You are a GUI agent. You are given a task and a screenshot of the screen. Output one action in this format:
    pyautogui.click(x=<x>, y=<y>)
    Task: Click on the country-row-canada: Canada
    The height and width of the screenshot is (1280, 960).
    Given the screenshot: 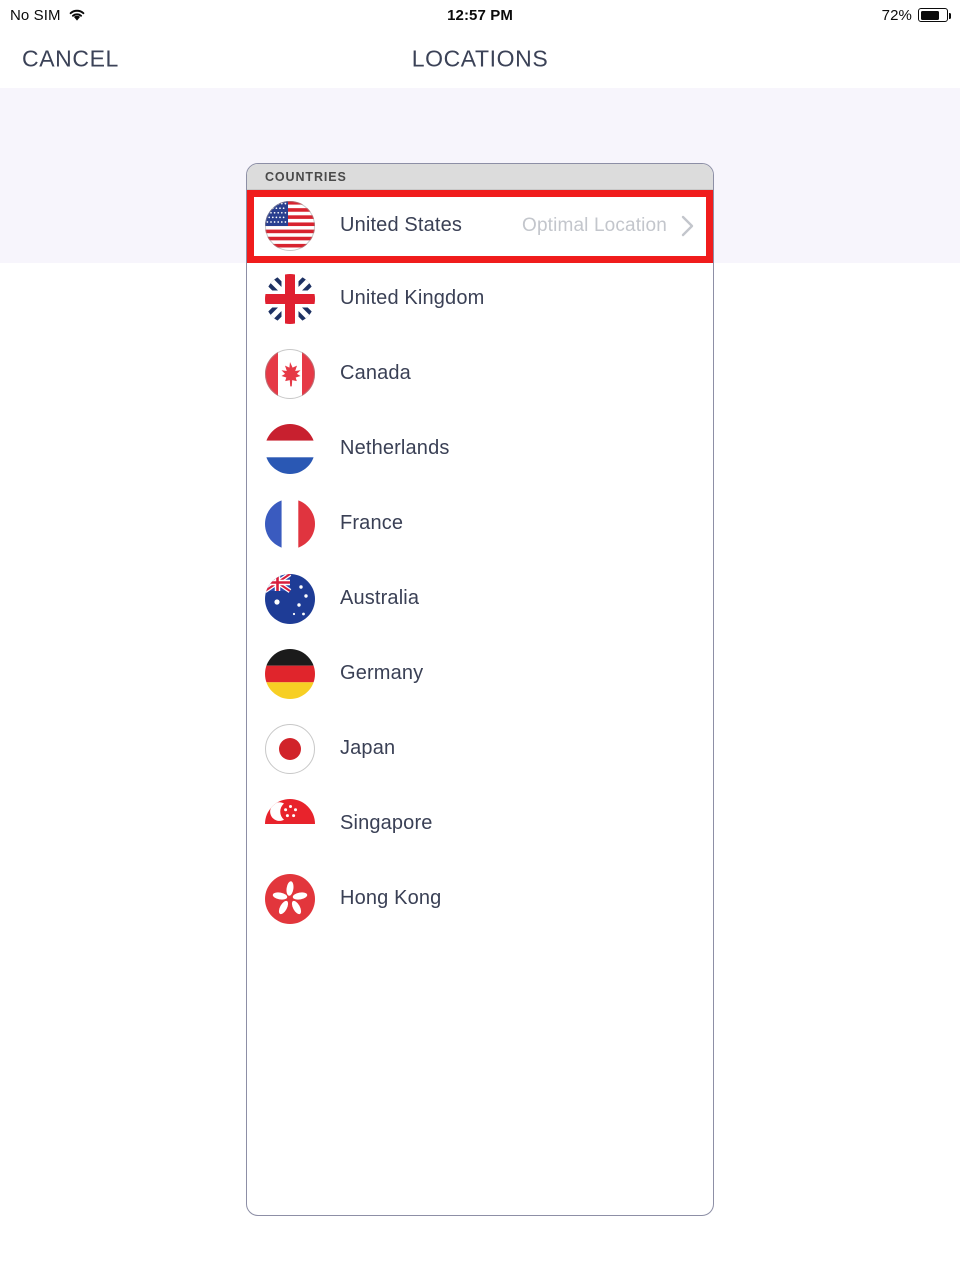 What is the action you would take?
    pyautogui.click(x=480, y=373)
    